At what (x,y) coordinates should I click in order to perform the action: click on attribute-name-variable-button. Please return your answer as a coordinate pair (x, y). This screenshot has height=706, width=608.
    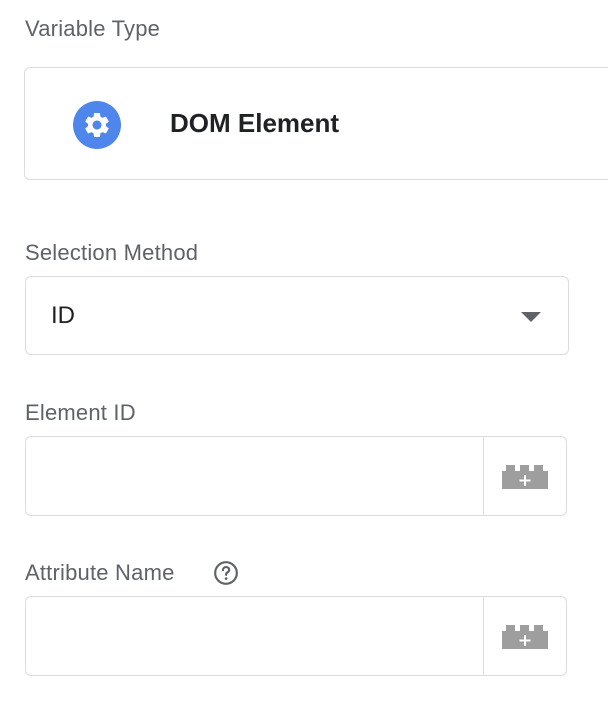
    Looking at the image, I should click on (524, 636).